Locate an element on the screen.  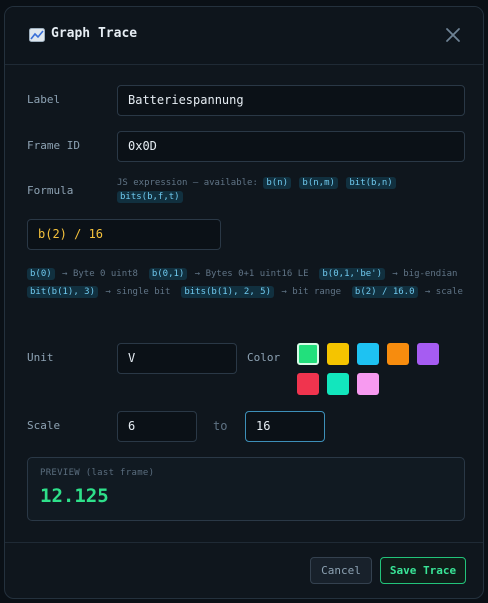
color-swatch-pink is located at coordinates (368, 384).